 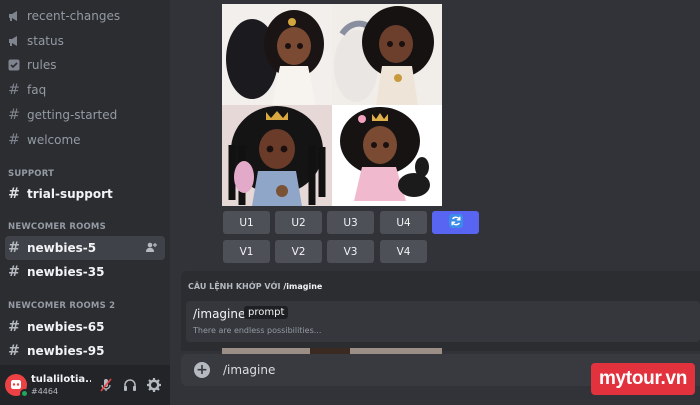 What do you see at coordinates (85, 65) in the screenshot?
I see `channel-rules: rules` at bounding box center [85, 65].